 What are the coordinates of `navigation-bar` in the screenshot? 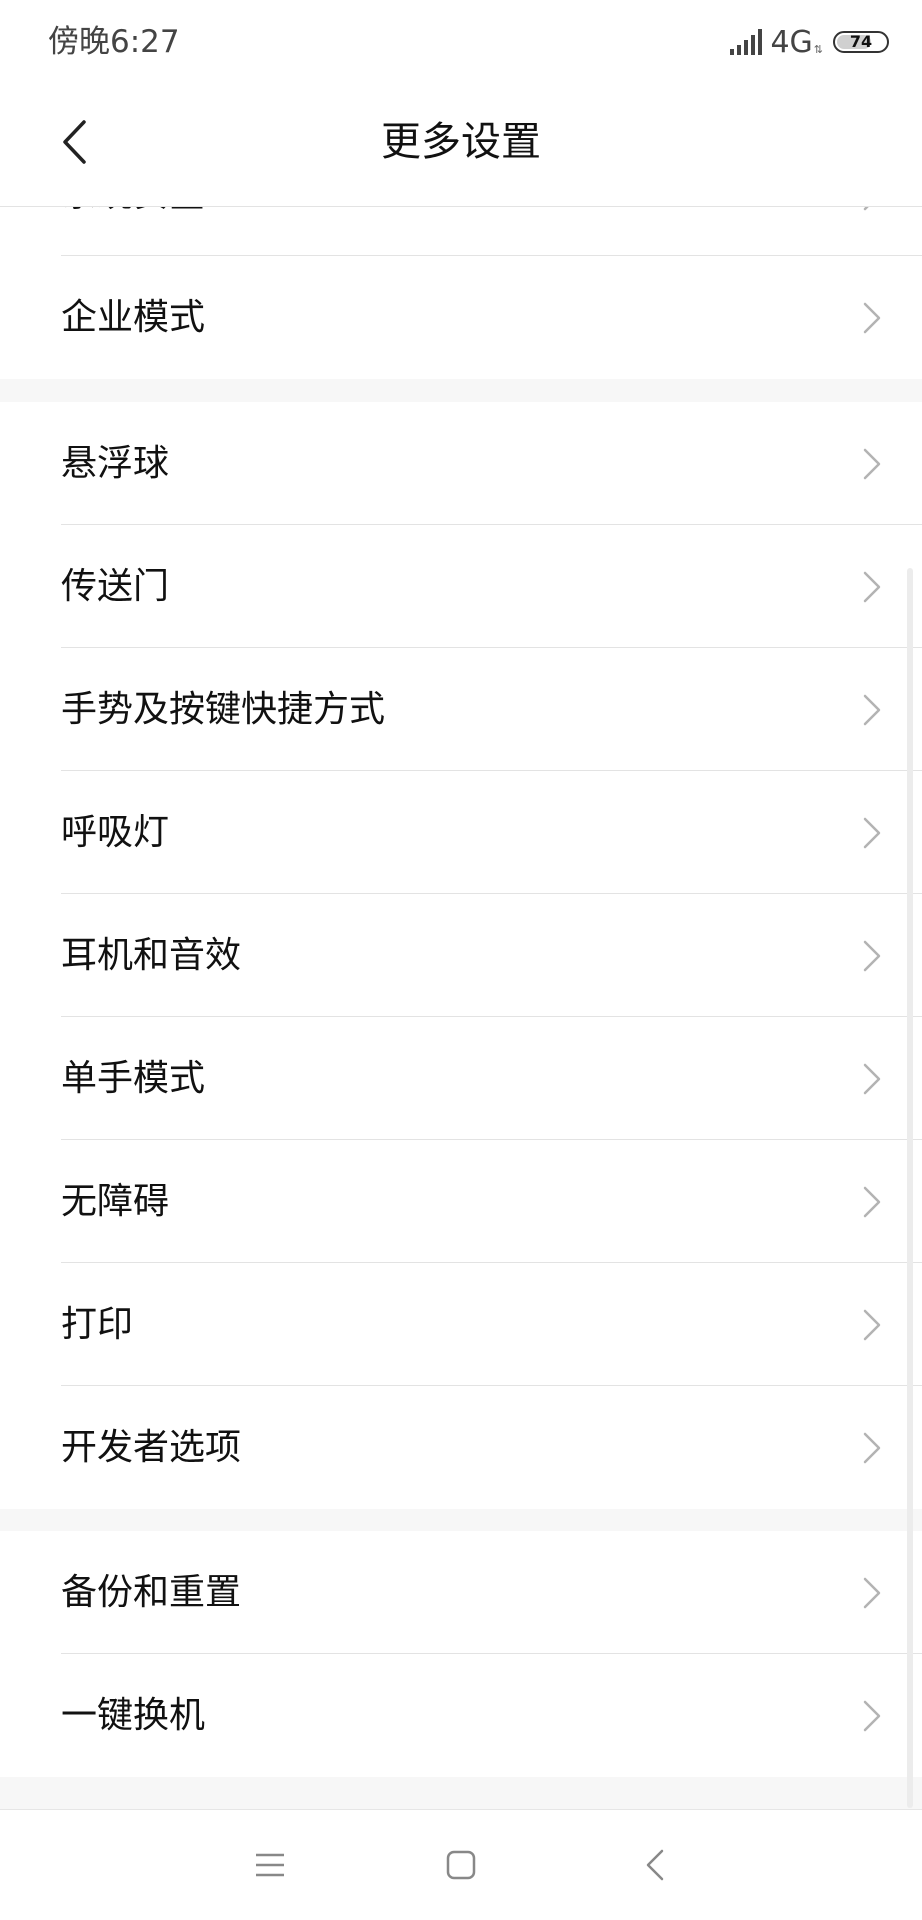 It's located at (461, 1864).